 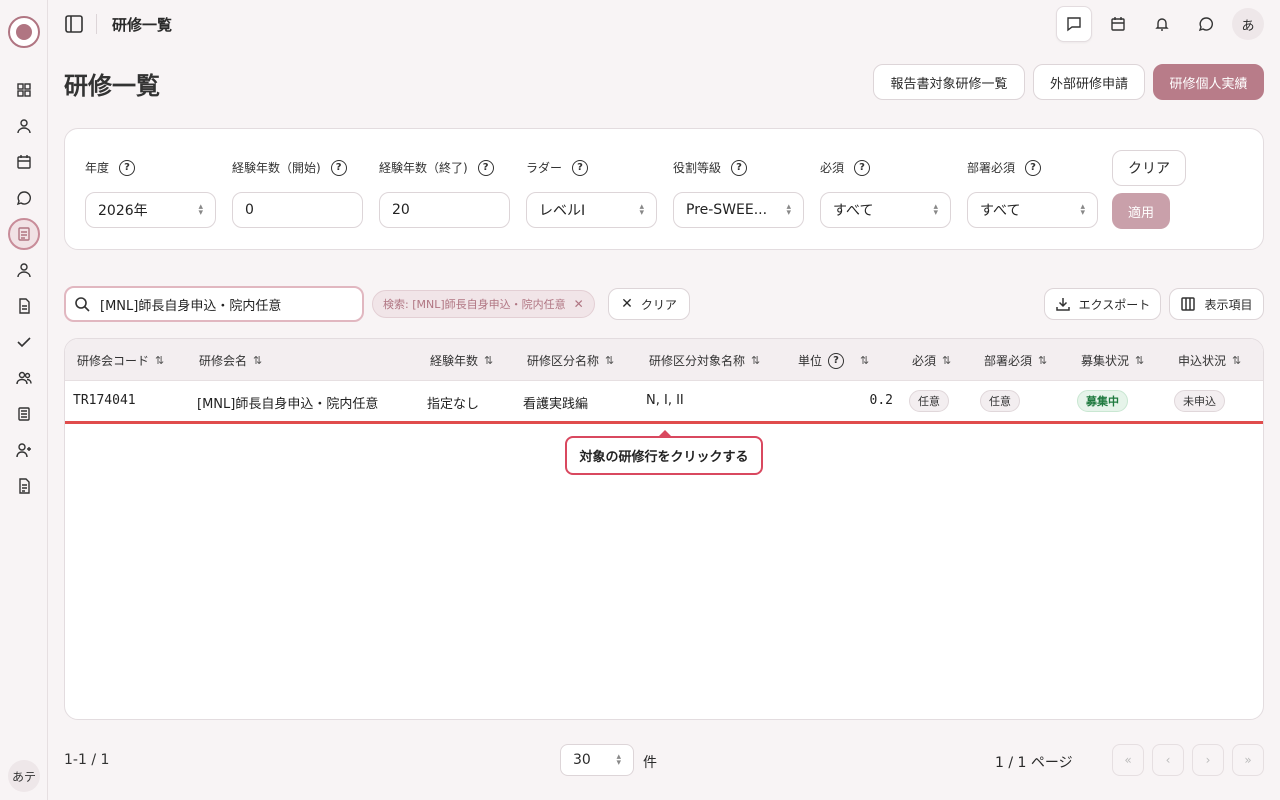 What do you see at coordinates (570, 360) in the screenshot?
I see `column-header-category: 研修区分名称 ⇅` at bounding box center [570, 360].